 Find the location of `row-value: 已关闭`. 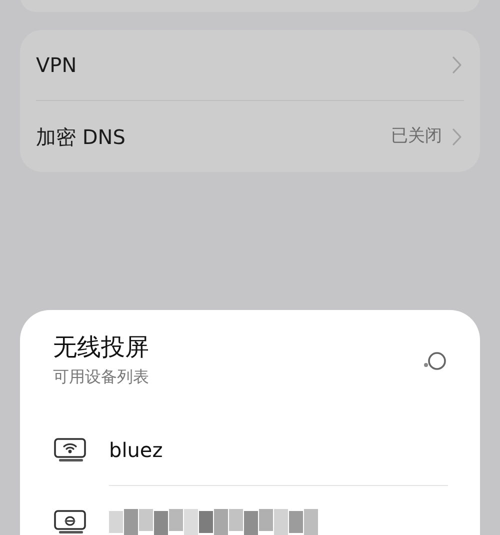

row-value: 已关闭 is located at coordinates (416, 136).